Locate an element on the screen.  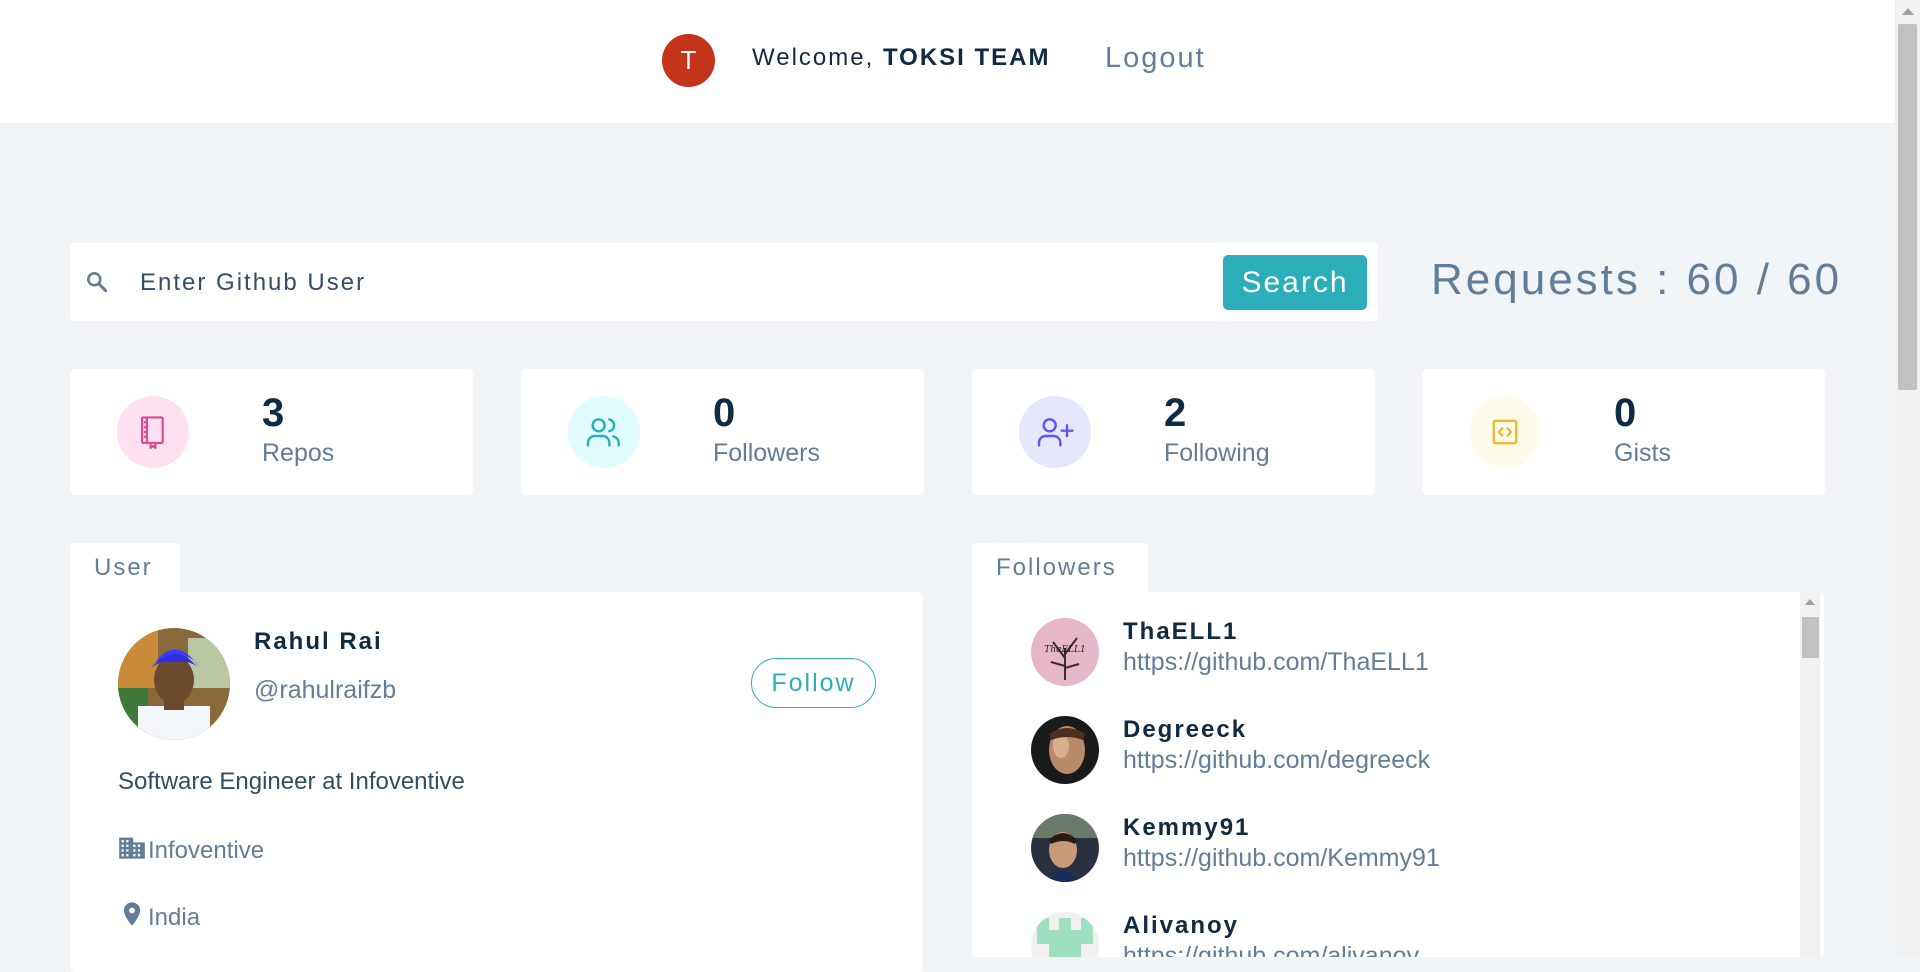
user-avatar is located at coordinates (174, 684).